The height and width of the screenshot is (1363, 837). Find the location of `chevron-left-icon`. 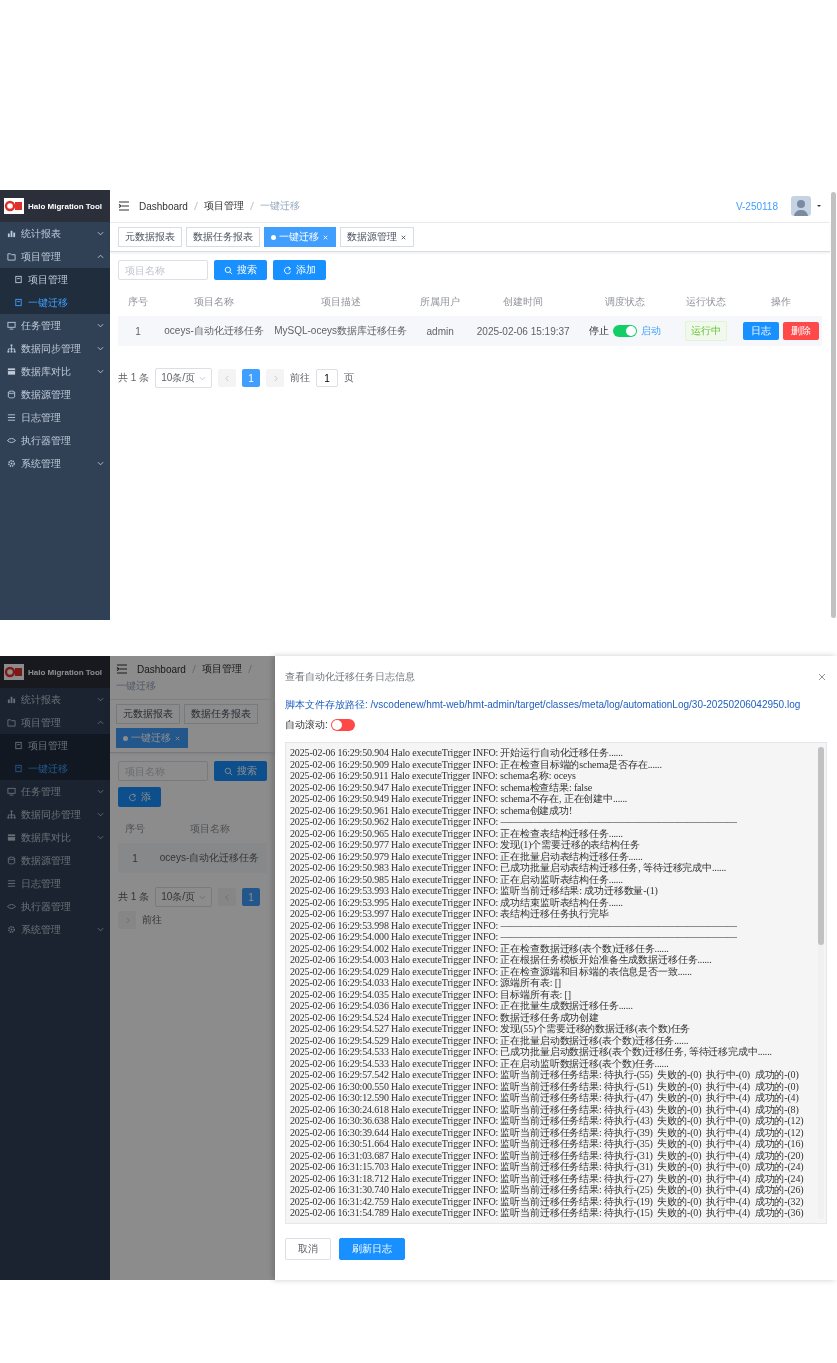

chevron-left-icon is located at coordinates (227, 378).